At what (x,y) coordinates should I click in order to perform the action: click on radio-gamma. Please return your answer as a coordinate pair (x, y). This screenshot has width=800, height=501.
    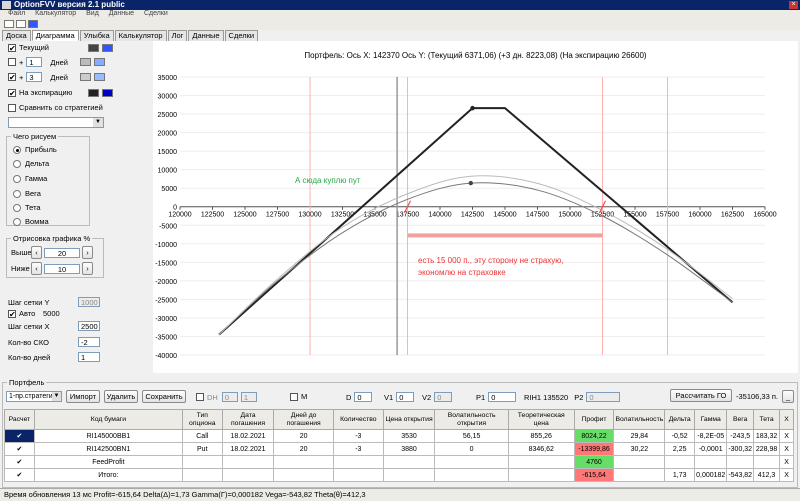
    Looking at the image, I should click on (17, 178).